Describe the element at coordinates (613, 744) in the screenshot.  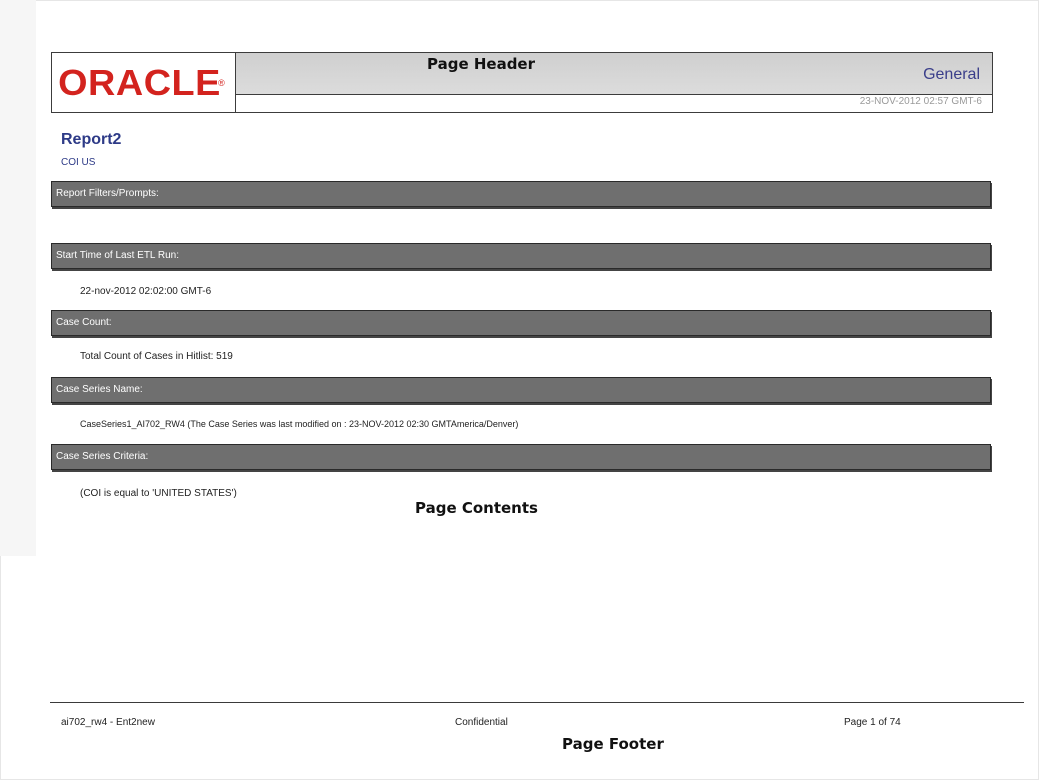
I see `page-footer-label: Page Footer` at that location.